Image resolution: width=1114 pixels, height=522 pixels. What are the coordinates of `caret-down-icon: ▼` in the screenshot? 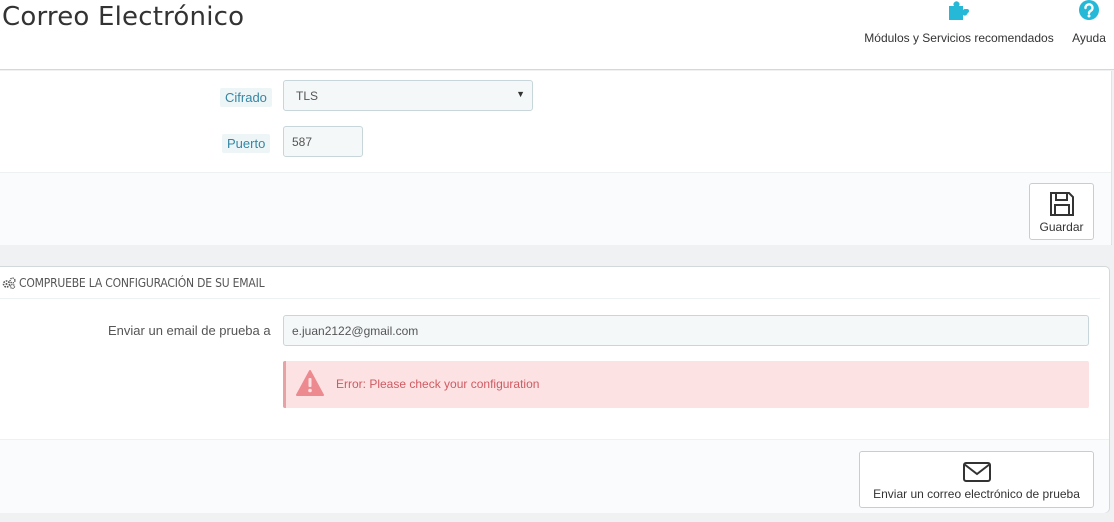 It's located at (520, 94).